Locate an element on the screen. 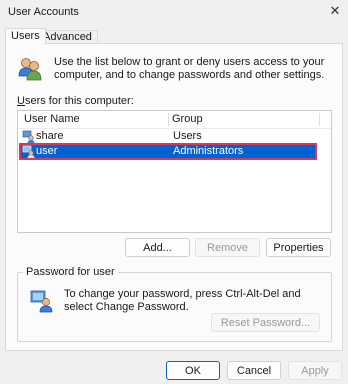 This screenshot has width=348, height=384. users-list-label: Users for this computer: is located at coordinates (75, 101).